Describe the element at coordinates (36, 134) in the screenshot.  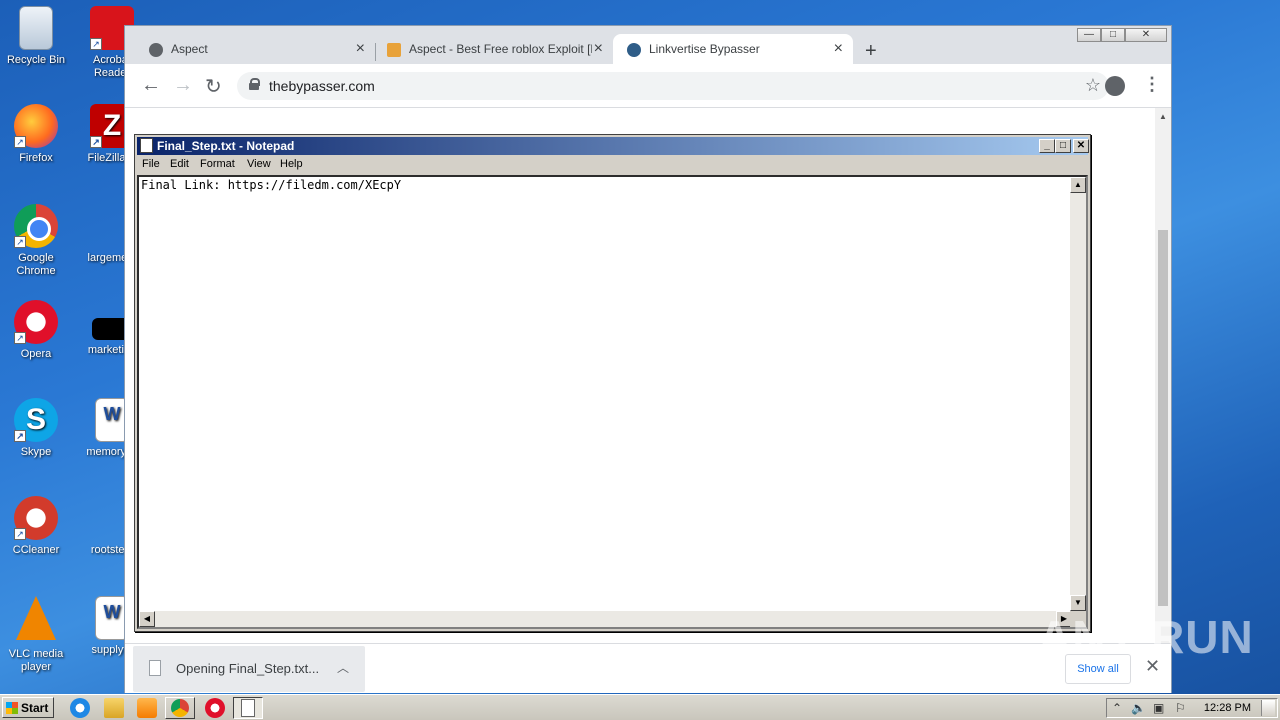
I see `desktop-icon-firefox: ↗ Firefox` at that location.